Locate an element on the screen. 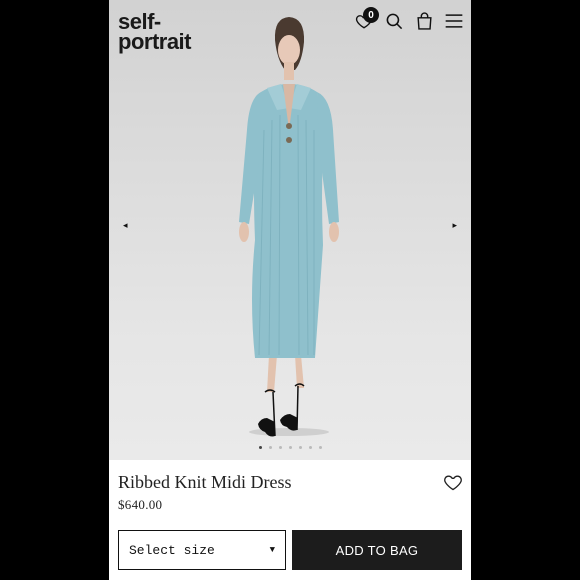 The image size is (580, 580). next-image-arrow-icon: ▸ is located at coordinates (454, 225).